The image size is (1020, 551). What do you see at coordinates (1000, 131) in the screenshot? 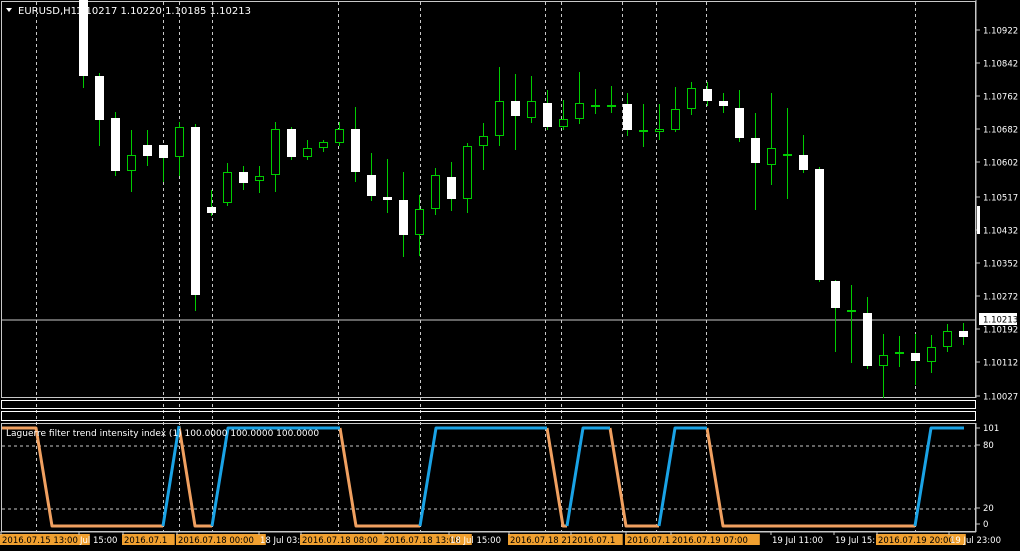
I see `price-tick-label: 1.10682` at bounding box center [1000, 131].